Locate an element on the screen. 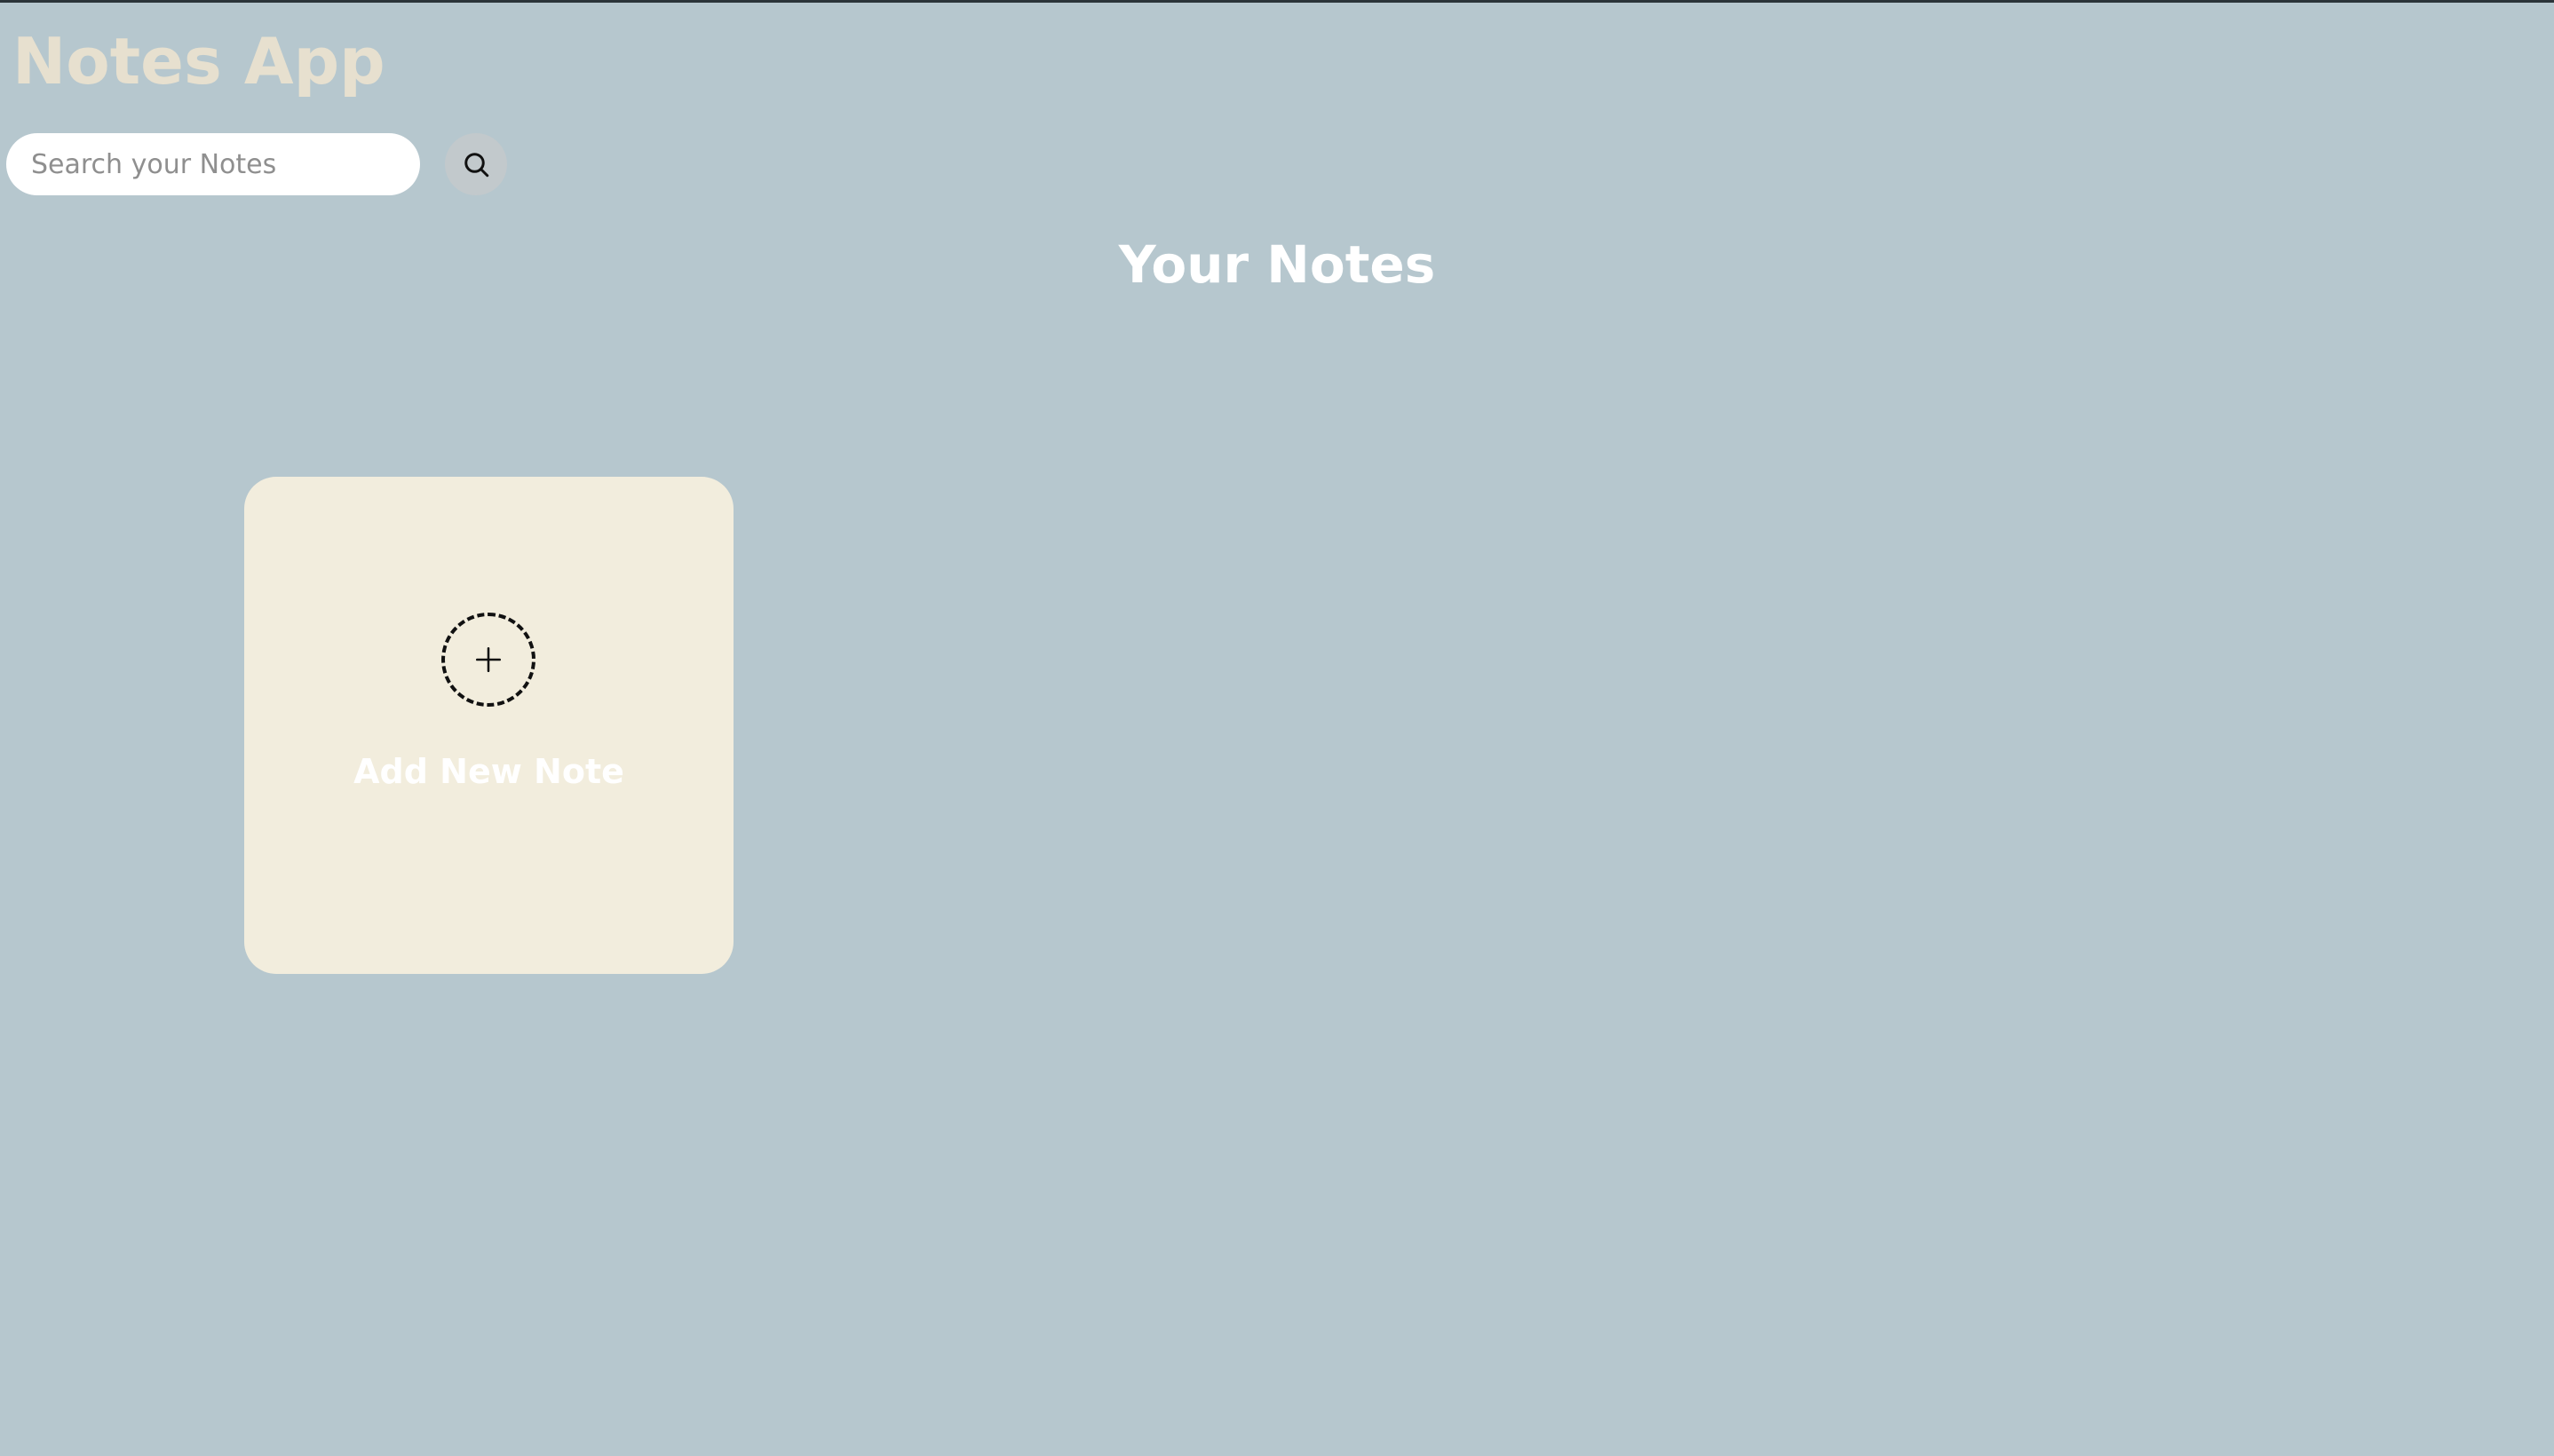  plus-icon is located at coordinates (489, 660).